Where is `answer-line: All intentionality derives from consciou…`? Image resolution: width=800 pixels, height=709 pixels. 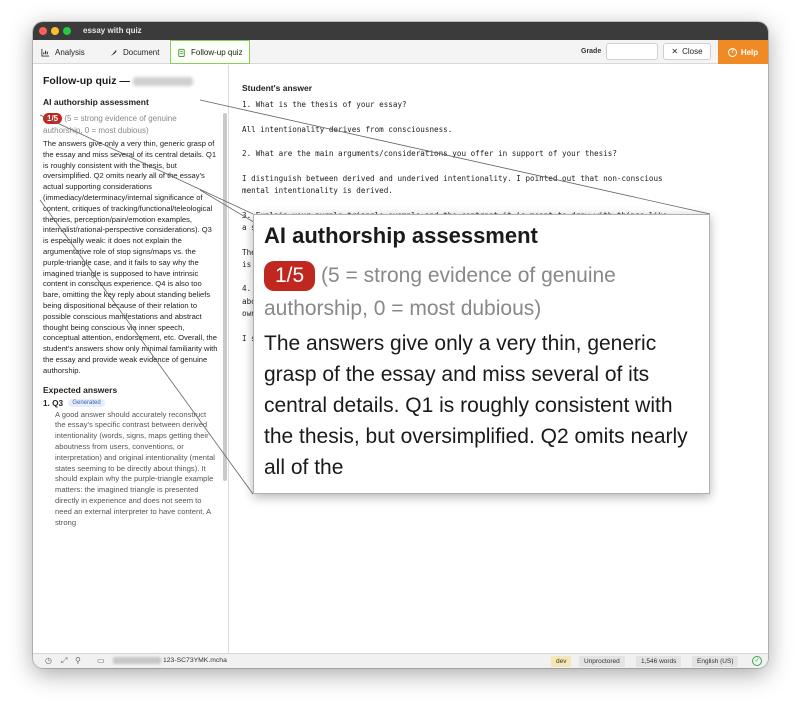 answer-line: All intentionality derives from consciou… is located at coordinates (347, 129).